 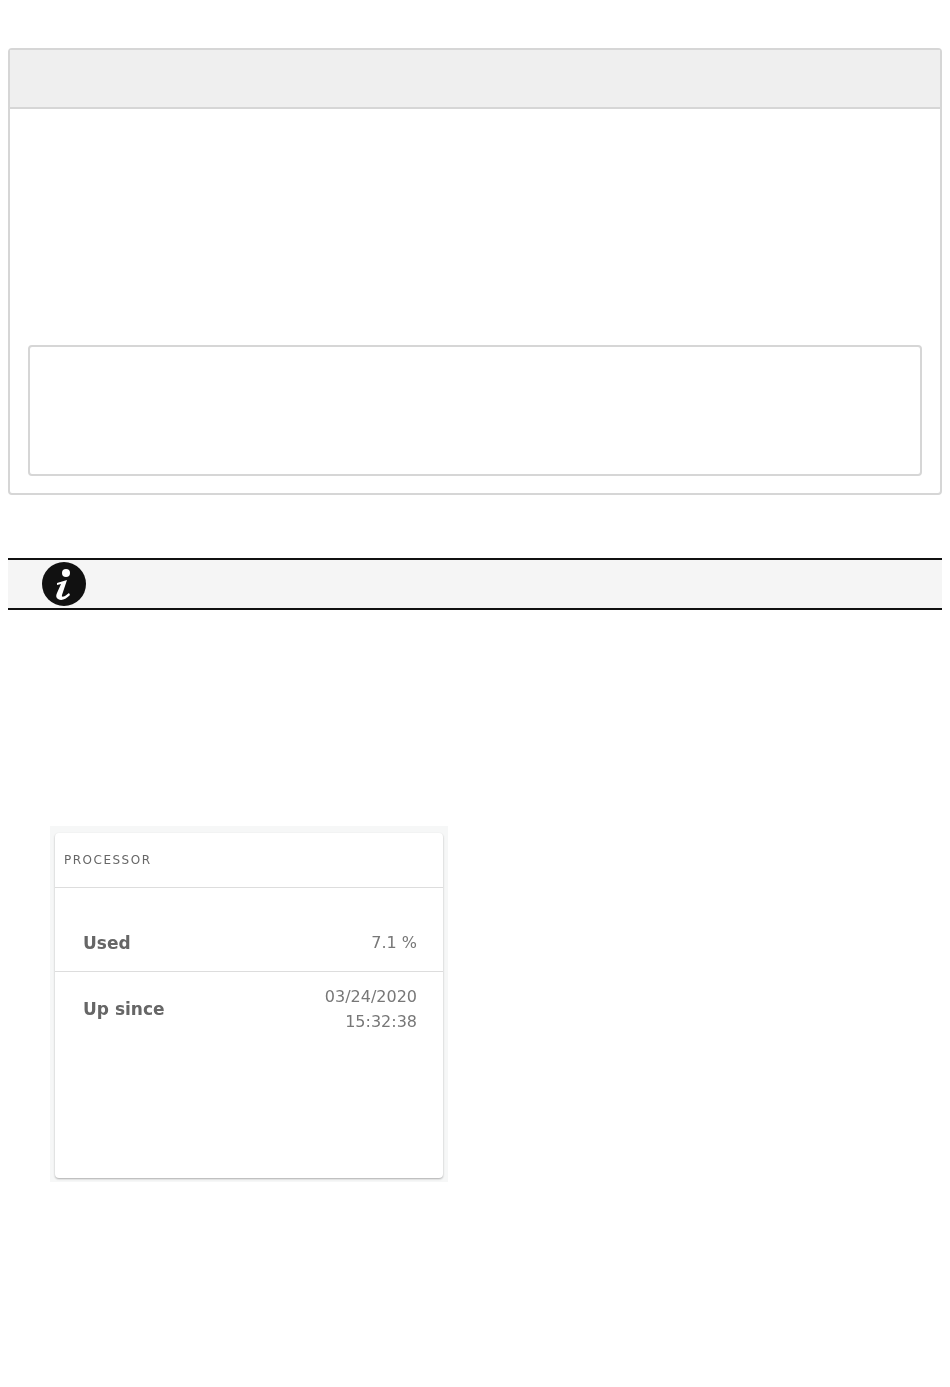 What do you see at coordinates (124, 1009) in the screenshot?
I see `row-label: Up since` at bounding box center [124, 1009].